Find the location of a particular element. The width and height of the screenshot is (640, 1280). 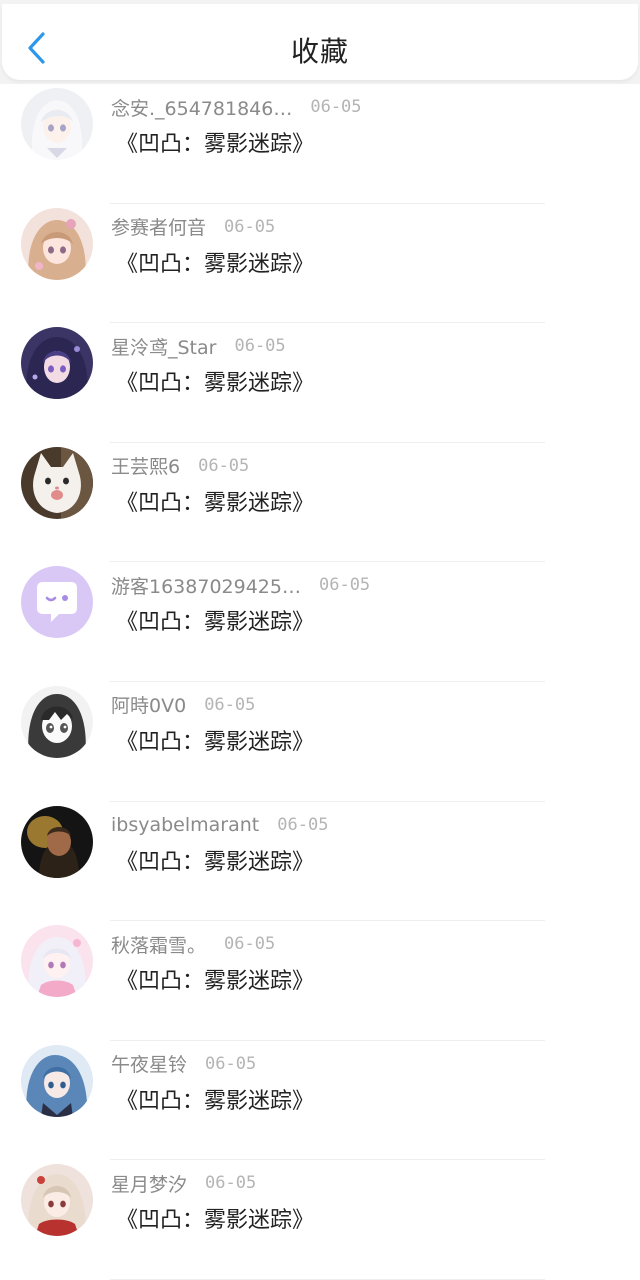

list-item: 阿時0V0 06-05 《凹凸：雾影迷踪》 is located at coordinates (320, 742).